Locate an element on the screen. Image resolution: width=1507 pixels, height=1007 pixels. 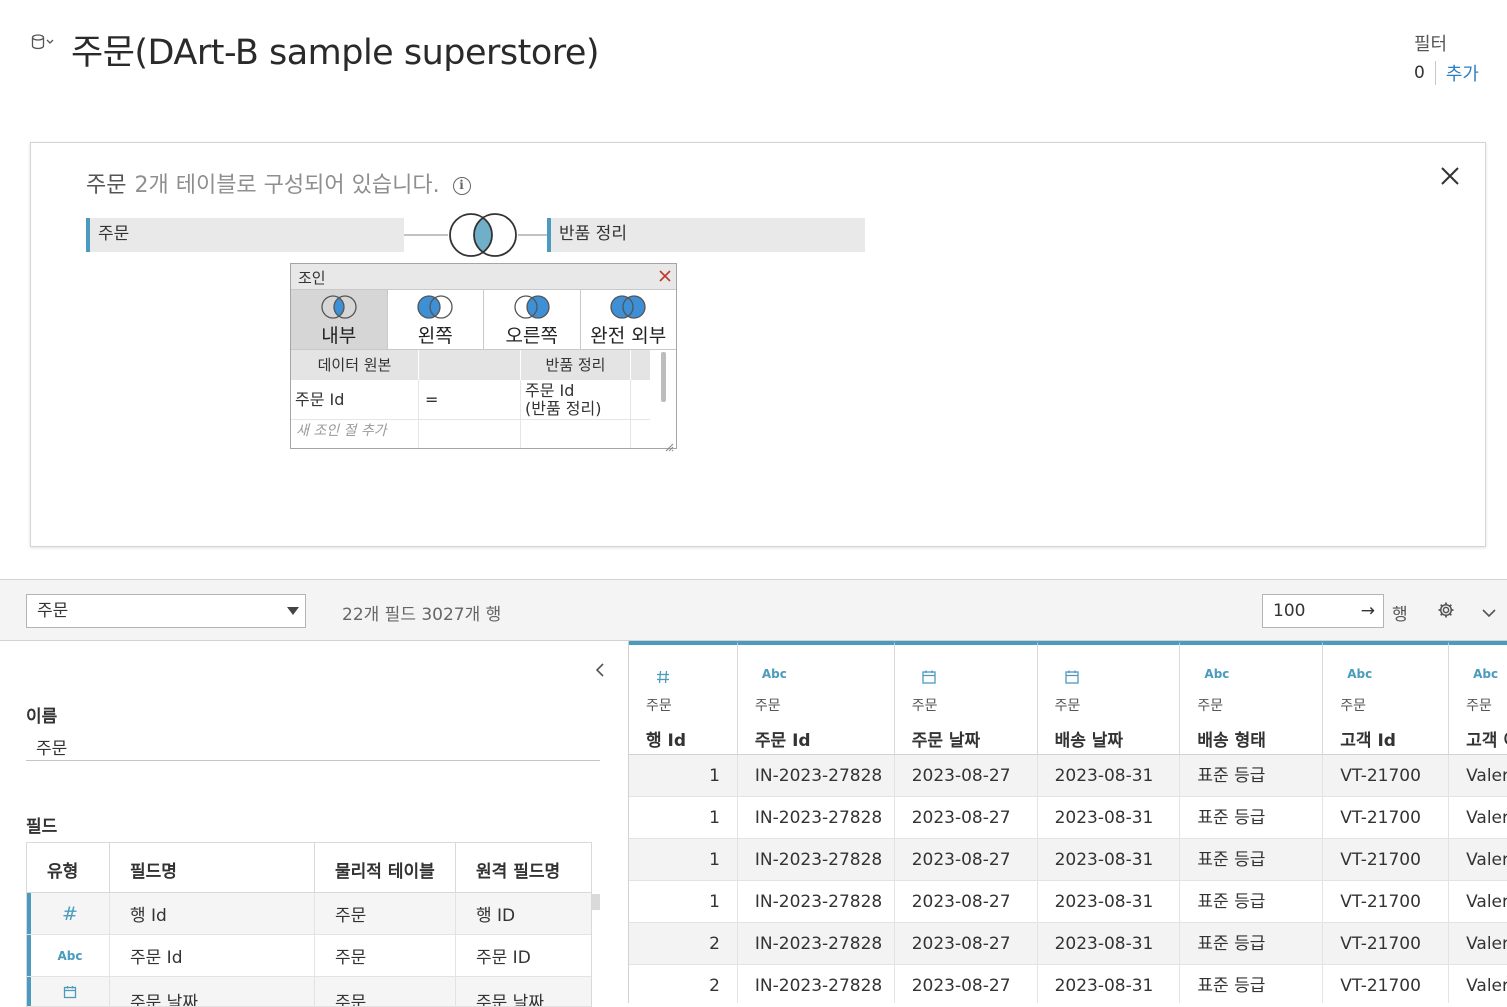
add-filter-link: 추가 is located at coordinates (1462, 73).